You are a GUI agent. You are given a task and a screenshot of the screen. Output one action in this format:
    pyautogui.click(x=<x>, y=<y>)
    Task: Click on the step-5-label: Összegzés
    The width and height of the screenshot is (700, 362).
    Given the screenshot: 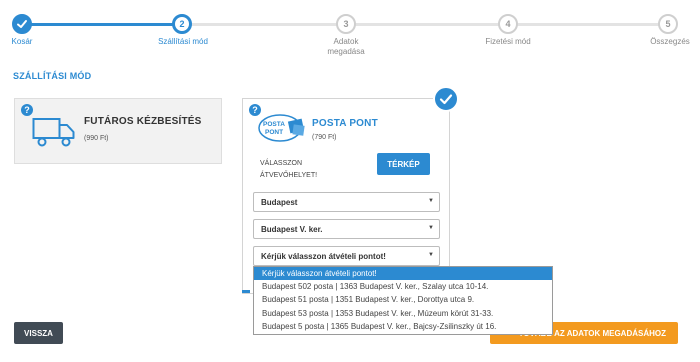 What is the action you would take?
    pyautogui.click(x=670, y=41)
    